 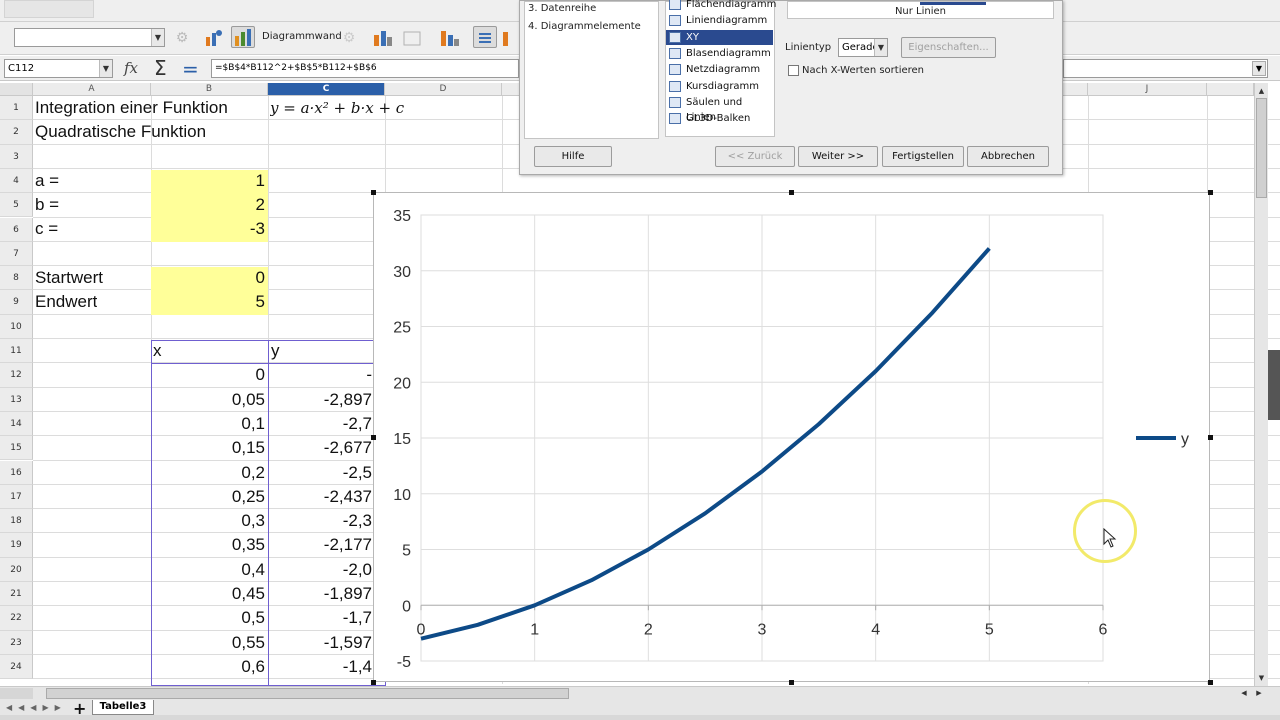 I want to click on chart-variant-preview: Nur Linien, so click(x=920, y=10).